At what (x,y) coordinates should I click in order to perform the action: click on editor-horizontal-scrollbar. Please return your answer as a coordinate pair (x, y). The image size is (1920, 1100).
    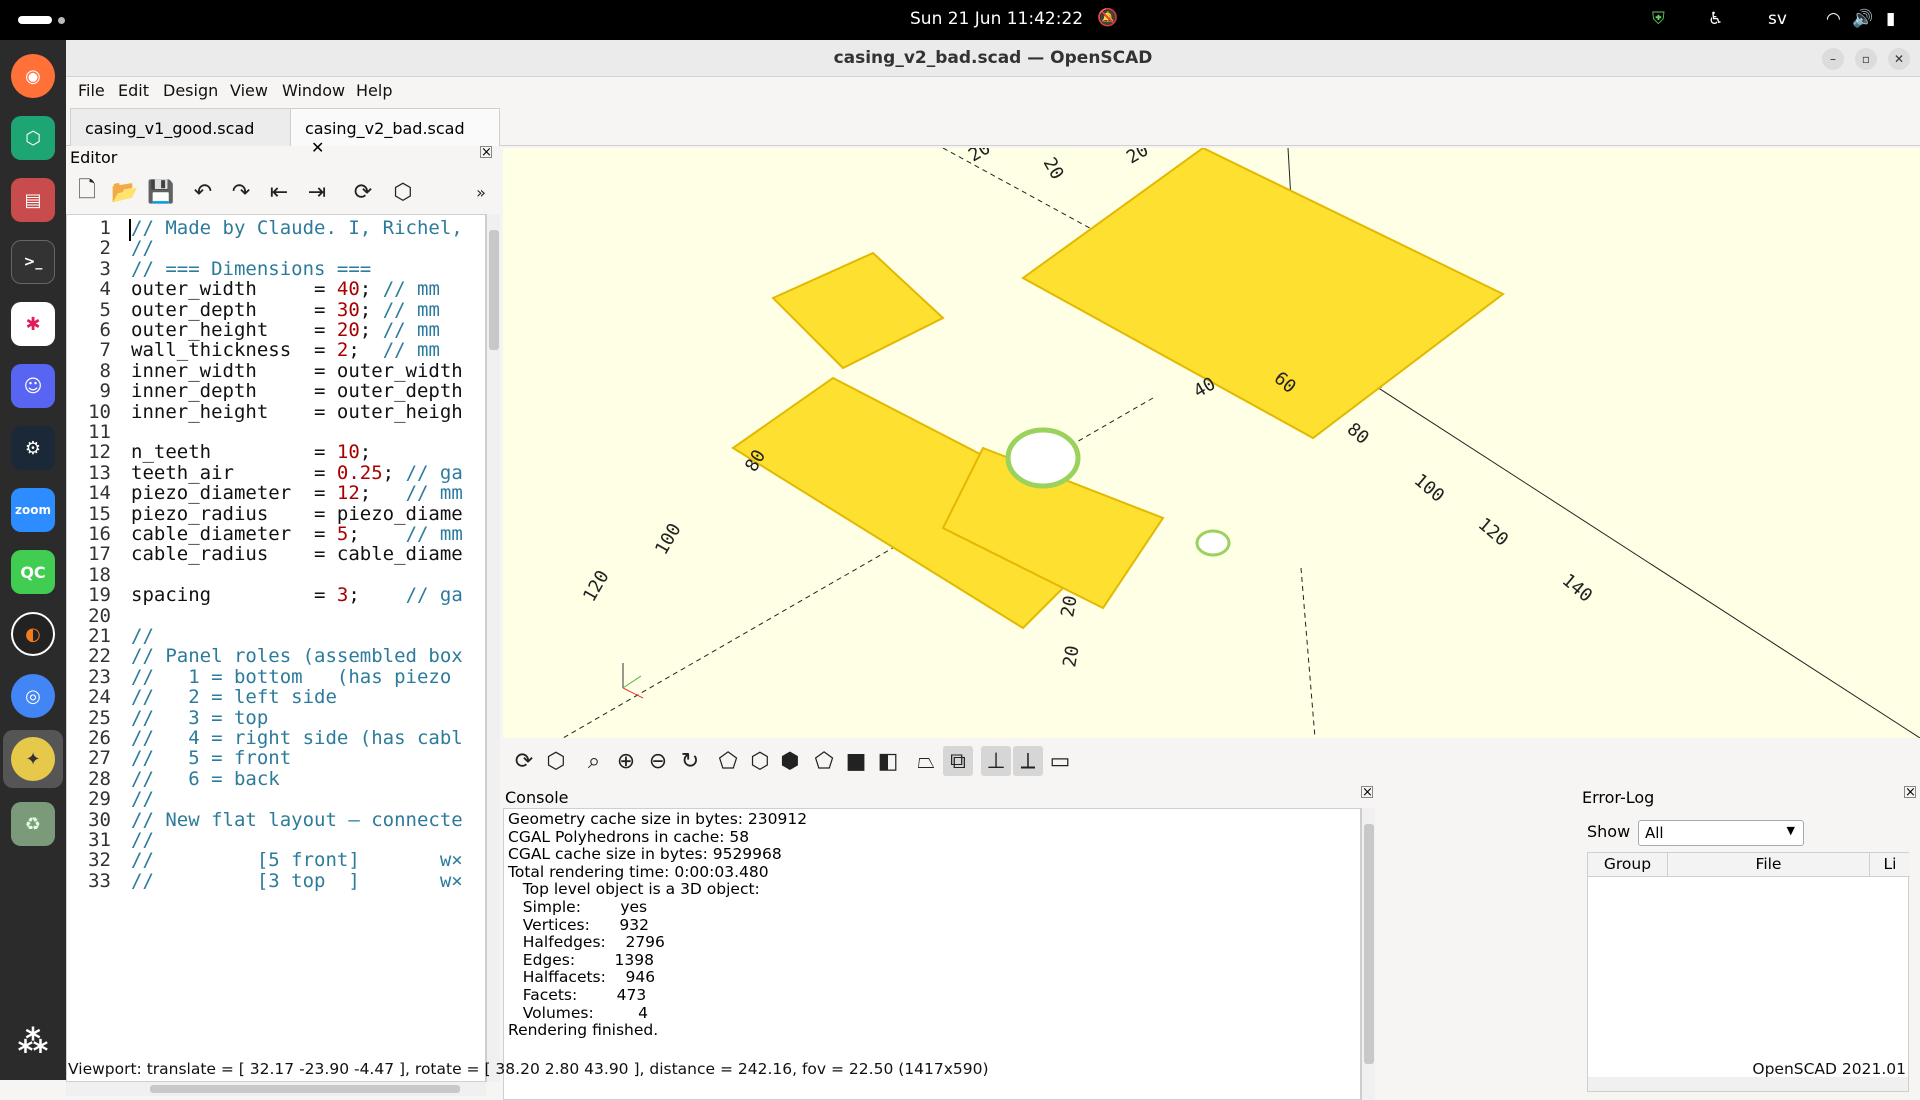
    Looking at the image, I should click on (276, 1089).